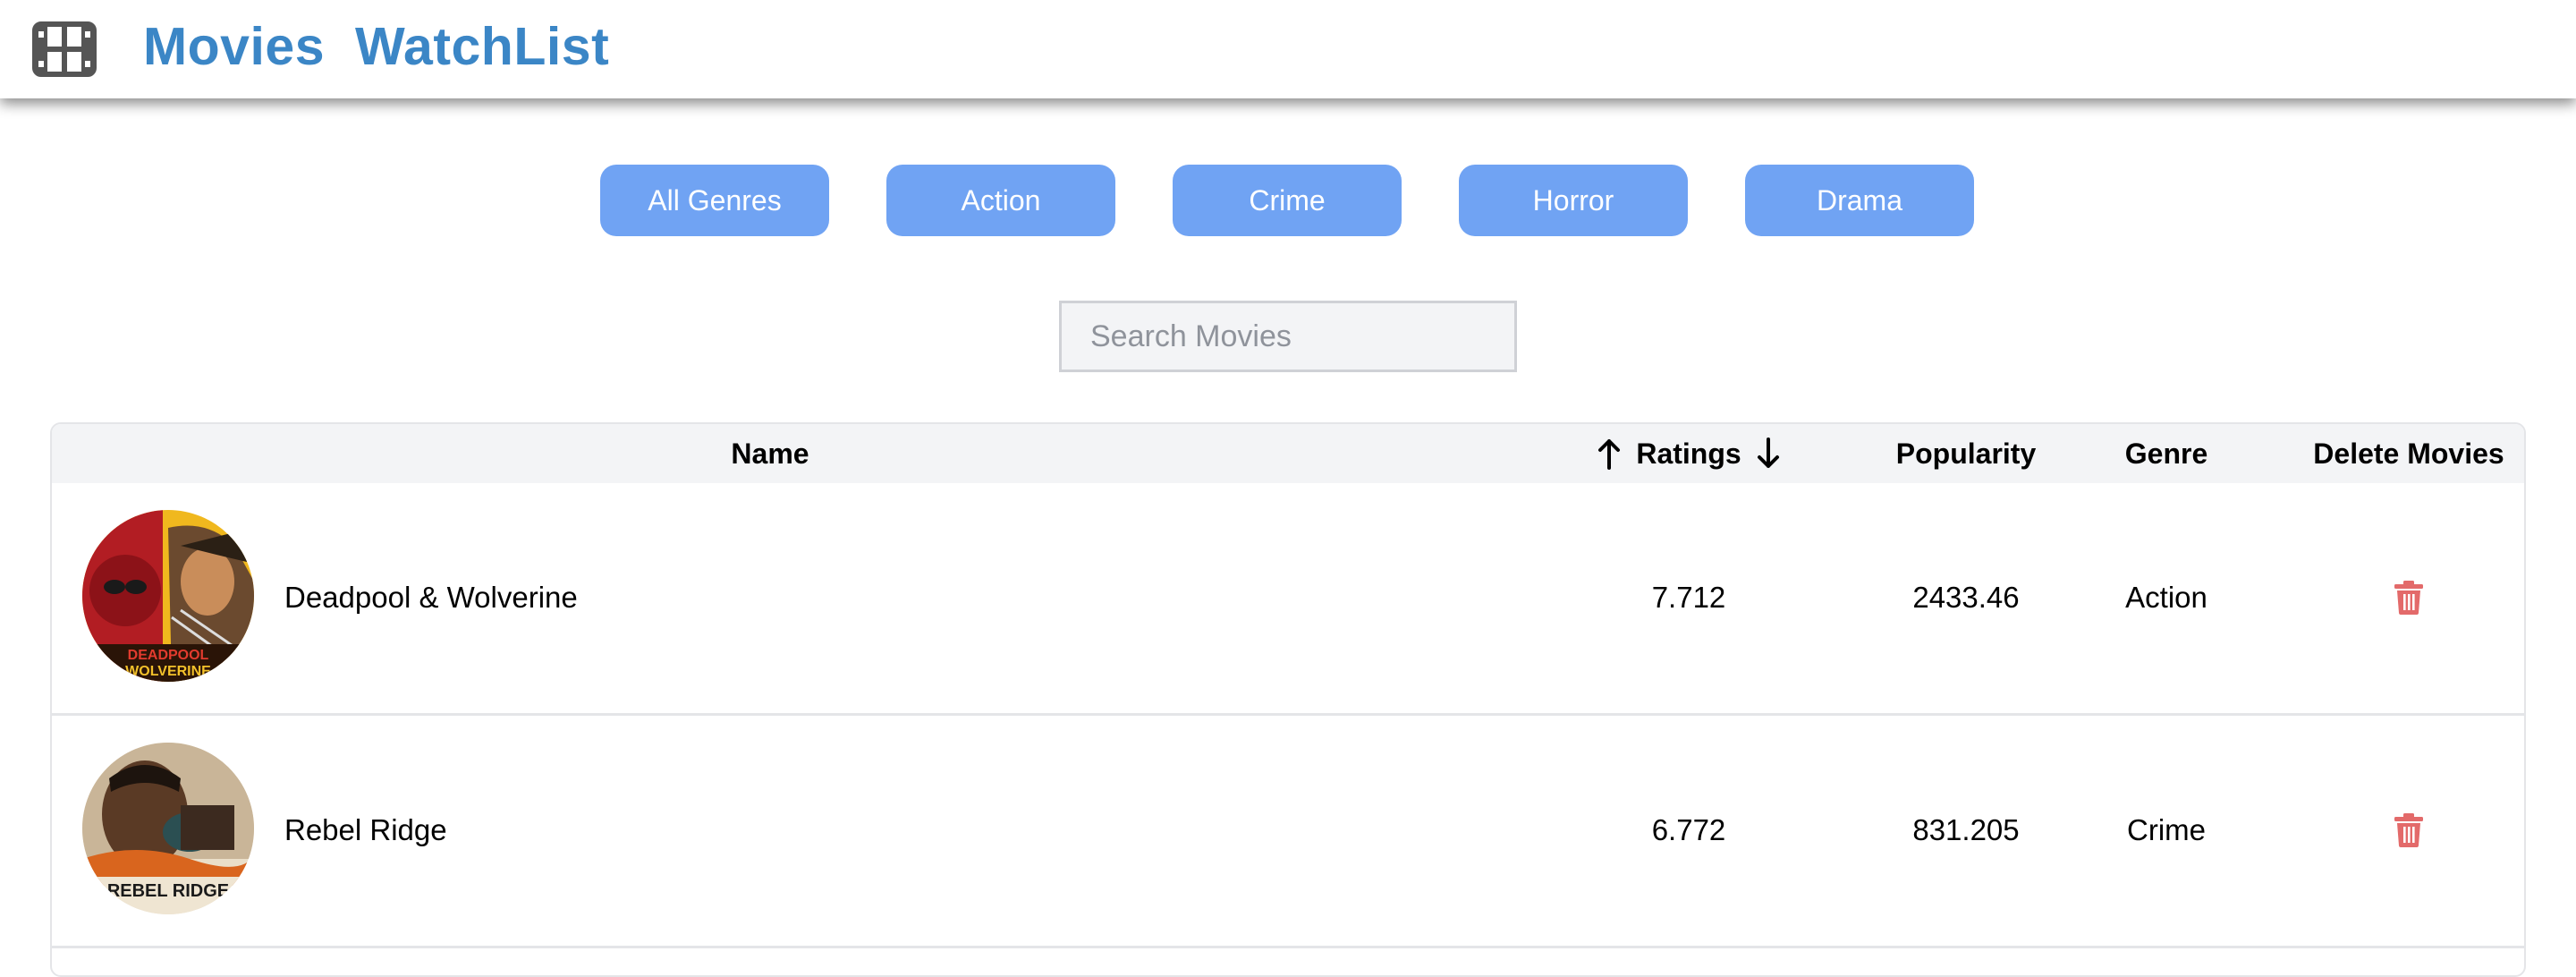 Image resolution: width=2576 pixels, height=977 pixels. Describe the element at coordinates (1609, 454) in the screenshot. I see `arrow-up-icon` at that location.